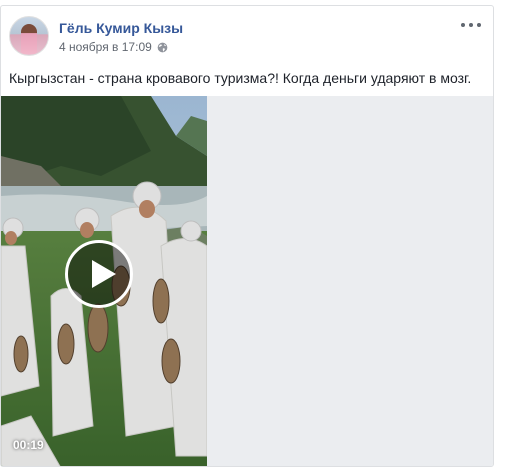 The height and width of the screenshot is (467, 509). What do you see at coordinates (99, 274) in the screenshot?
I see `play-icon` at bounding box center [99, 274].